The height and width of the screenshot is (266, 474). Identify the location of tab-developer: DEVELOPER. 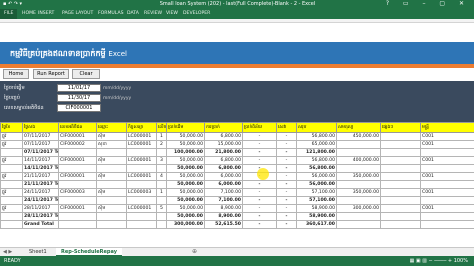
(196, 13).